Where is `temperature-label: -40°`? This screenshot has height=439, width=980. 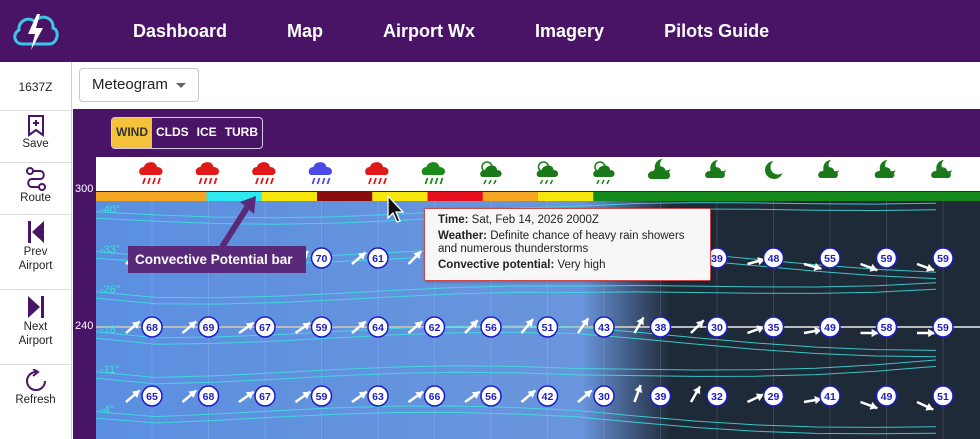
temperature-label: -40° is located at coordinates (110, 210).